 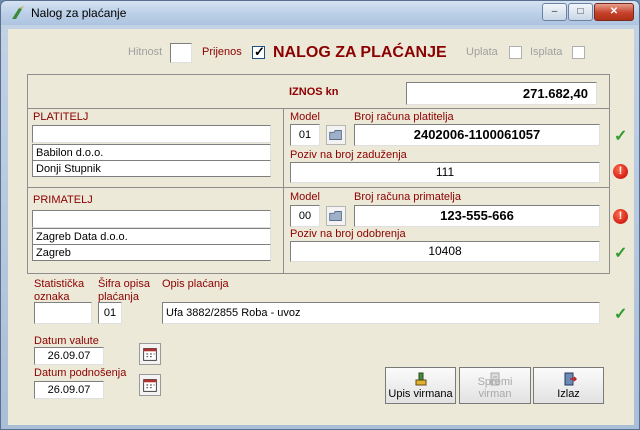 I want to click on payer-account-label: Broj računa platitelja, so click(x=404, y=117).